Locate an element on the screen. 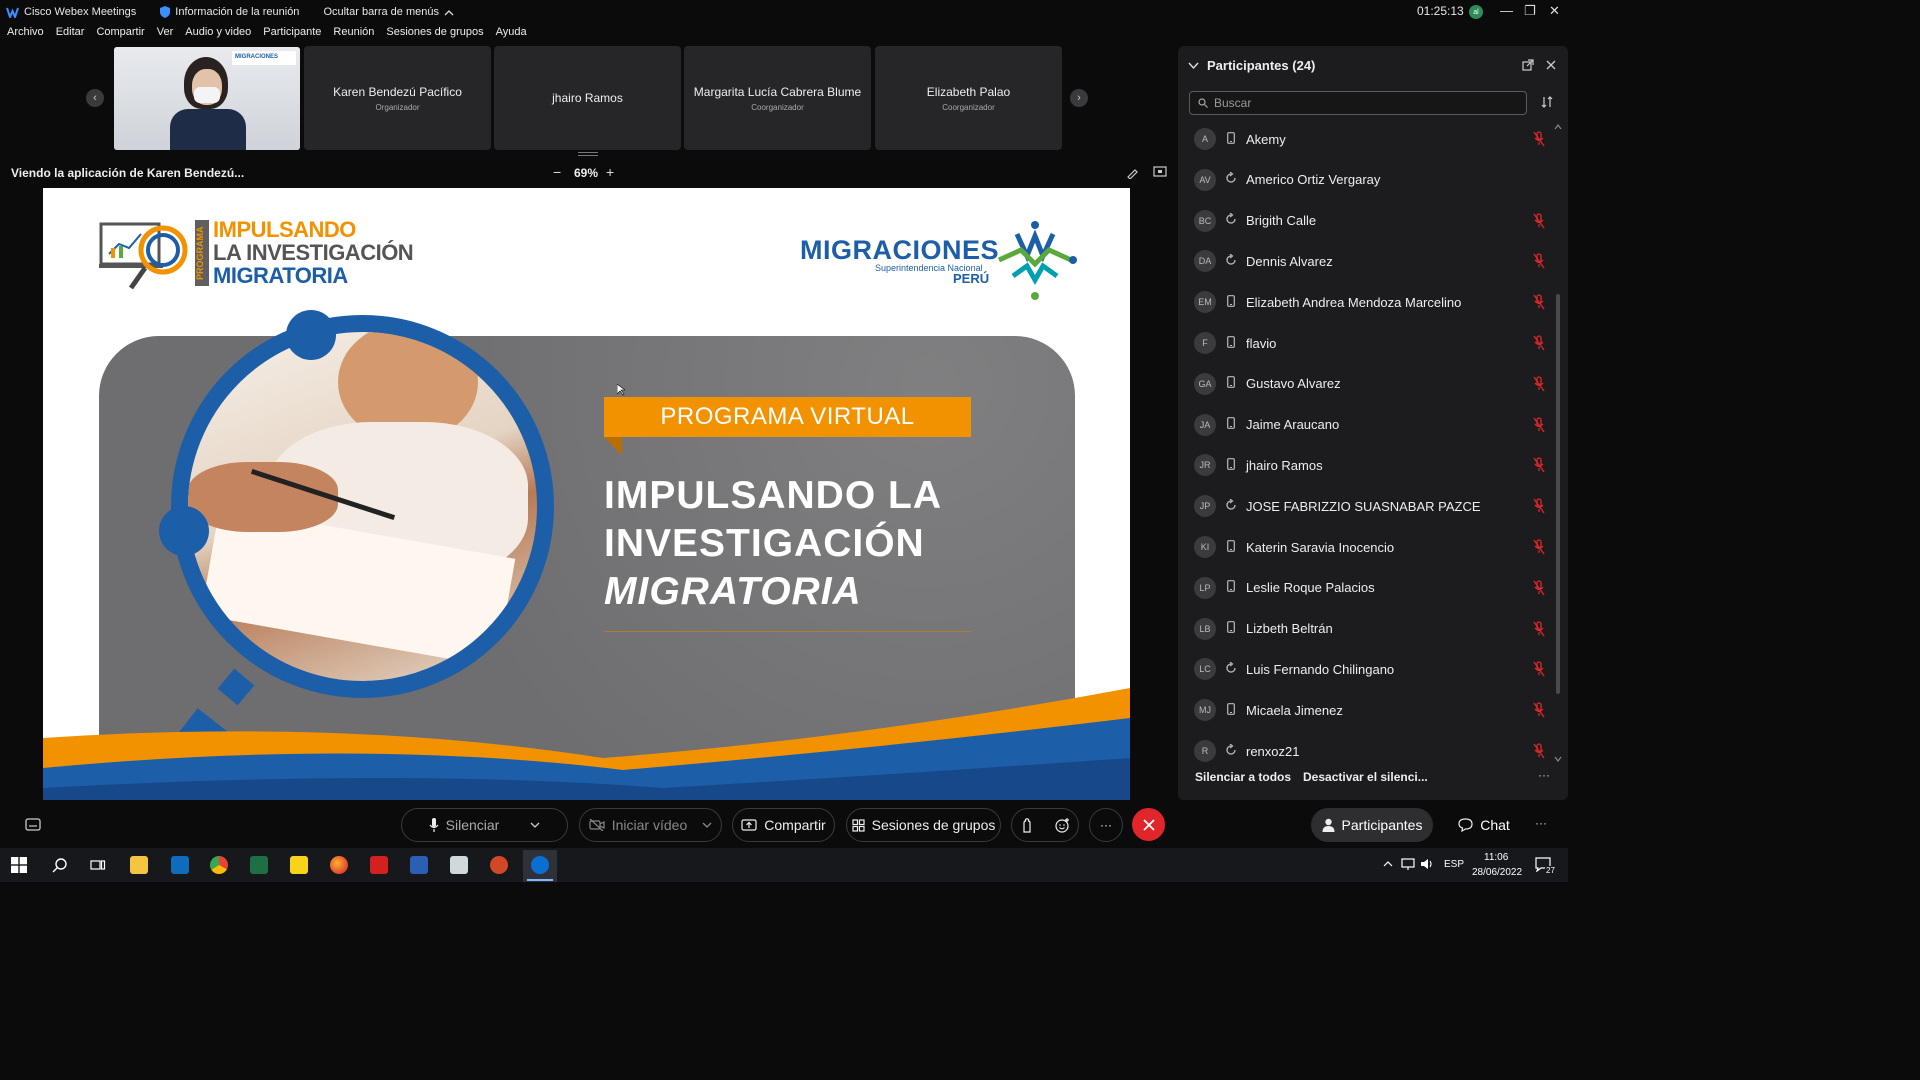 This screenshot has height=1080, width=1920. photos-icon is located at coordinates (459, 865).